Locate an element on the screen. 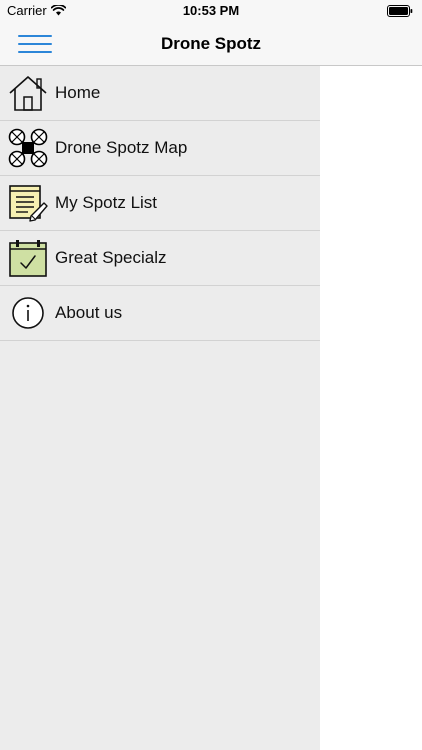 The image size is (422, 750). drone-icon is located at coordinates (28, 148).